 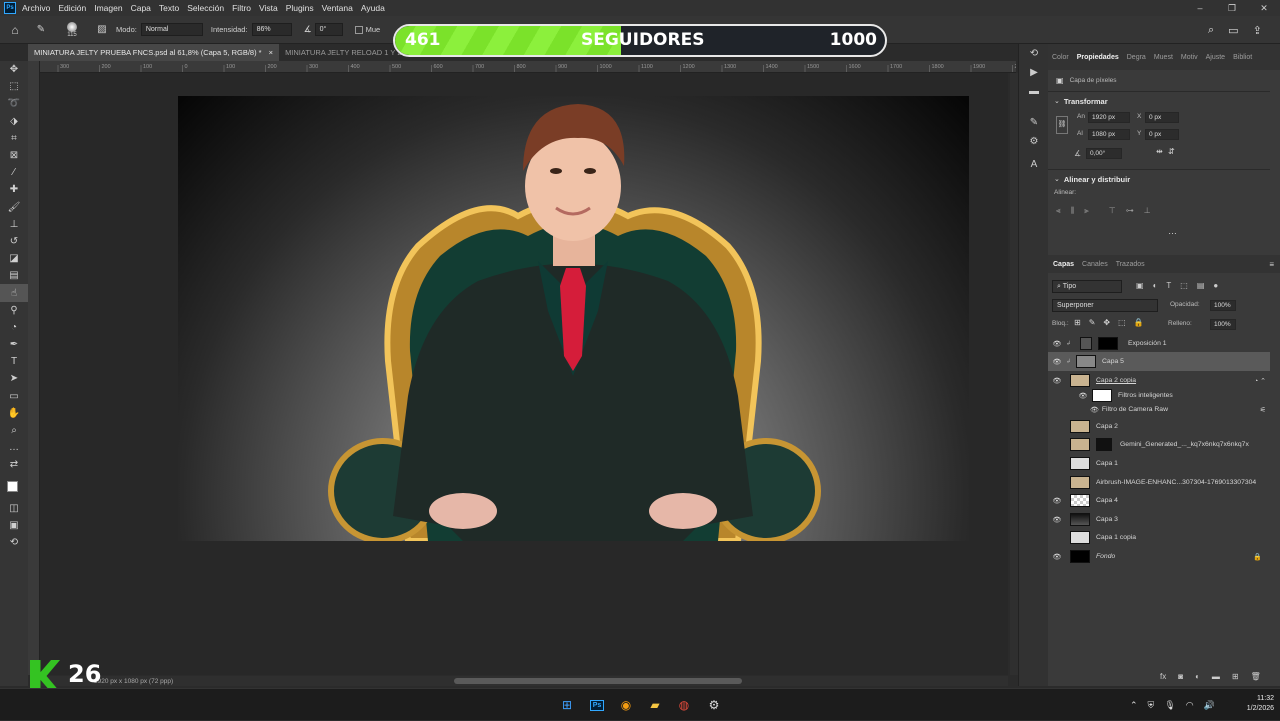 What do you see at coordinates (714, 705) in the screenshot?
I see `app-icon: ⚙` at bounding box center [714, 705].